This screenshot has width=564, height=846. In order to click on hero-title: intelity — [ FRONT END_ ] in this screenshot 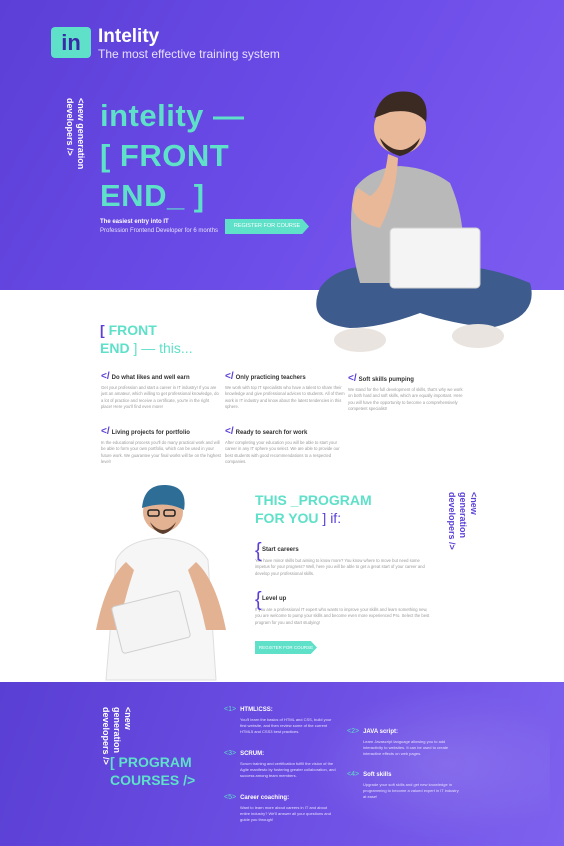, I will do `click(180, 156)`.